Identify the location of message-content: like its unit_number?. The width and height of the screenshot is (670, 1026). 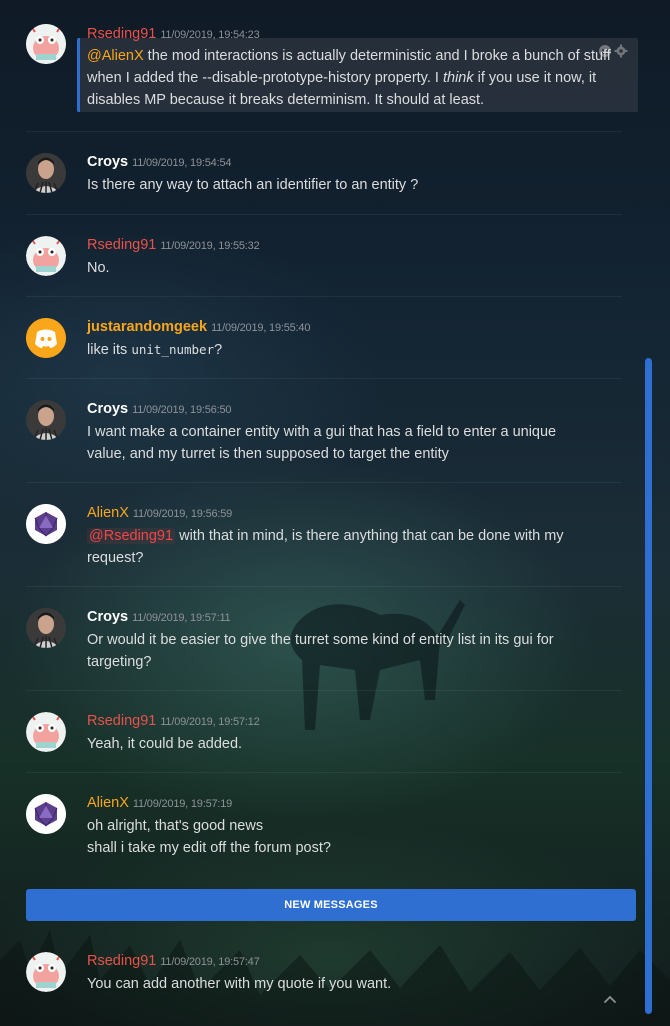
(155, 350).